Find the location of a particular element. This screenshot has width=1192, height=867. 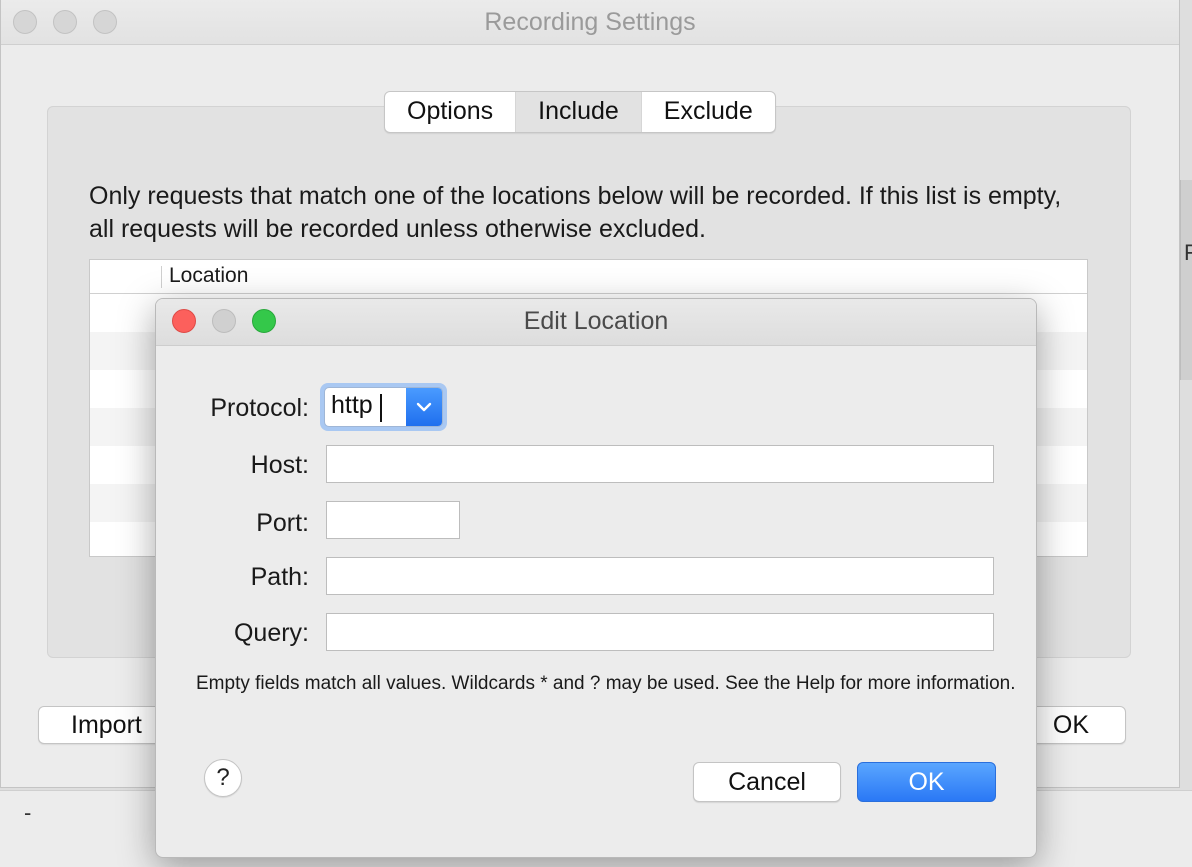

host-input is located at coordinates (660, 464).